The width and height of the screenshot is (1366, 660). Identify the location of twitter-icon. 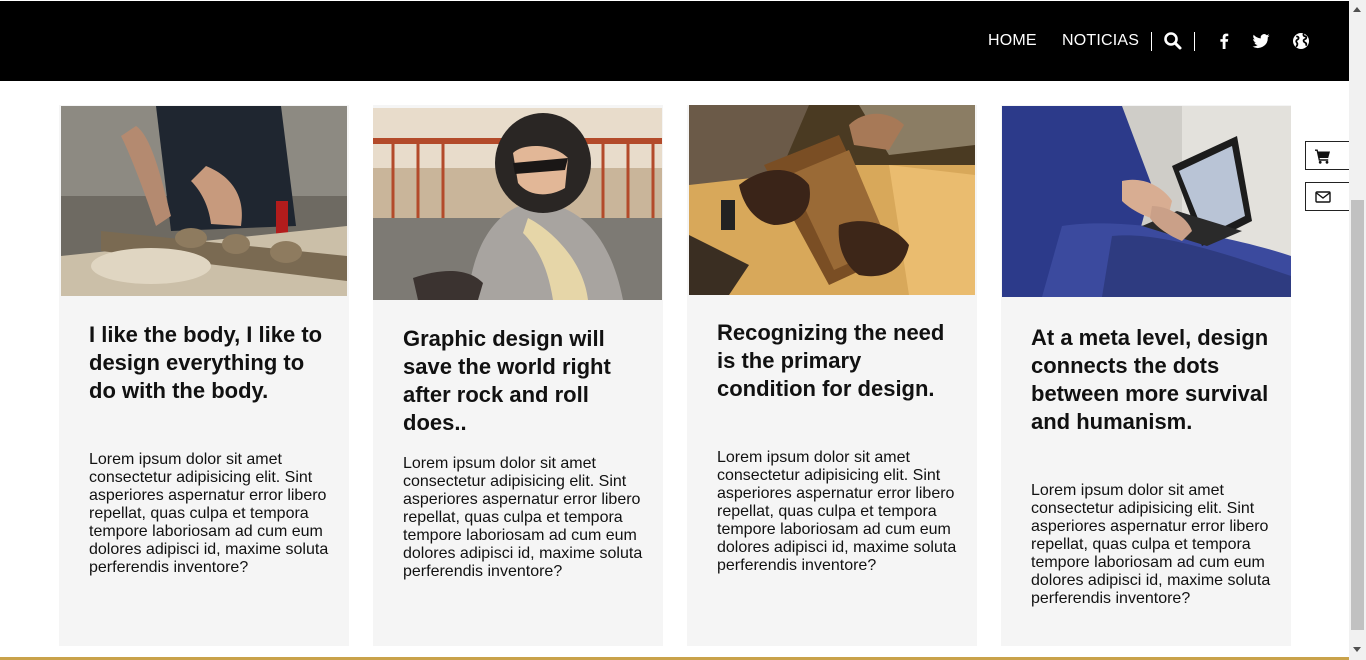
(1261, 41).